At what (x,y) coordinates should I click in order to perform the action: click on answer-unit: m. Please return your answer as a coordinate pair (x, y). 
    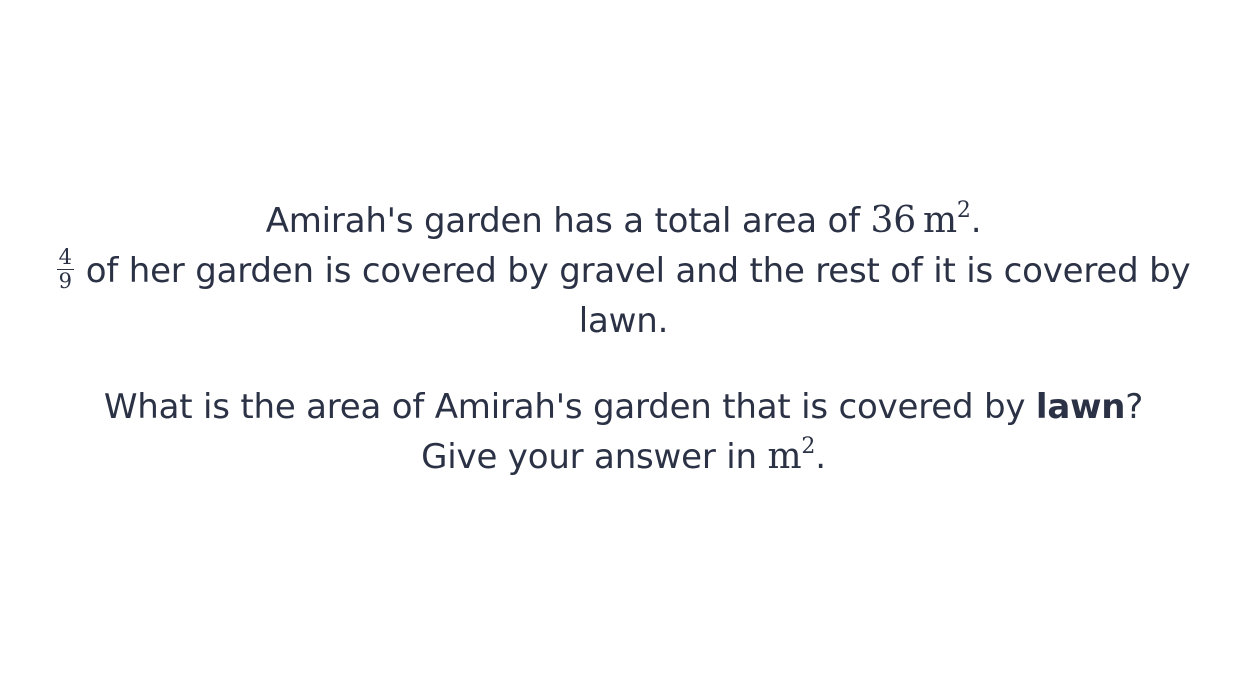
    Looking at the image, I should click on (784, 456).